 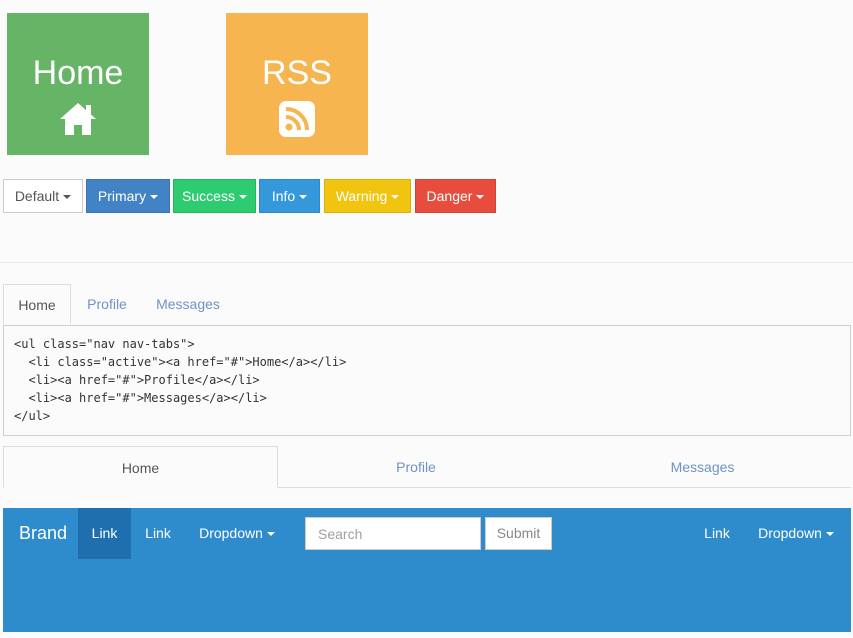 What do you see at coordinates (426, 262) in the screenshot?
I see `section-divider` at bounding box center [426, 262].